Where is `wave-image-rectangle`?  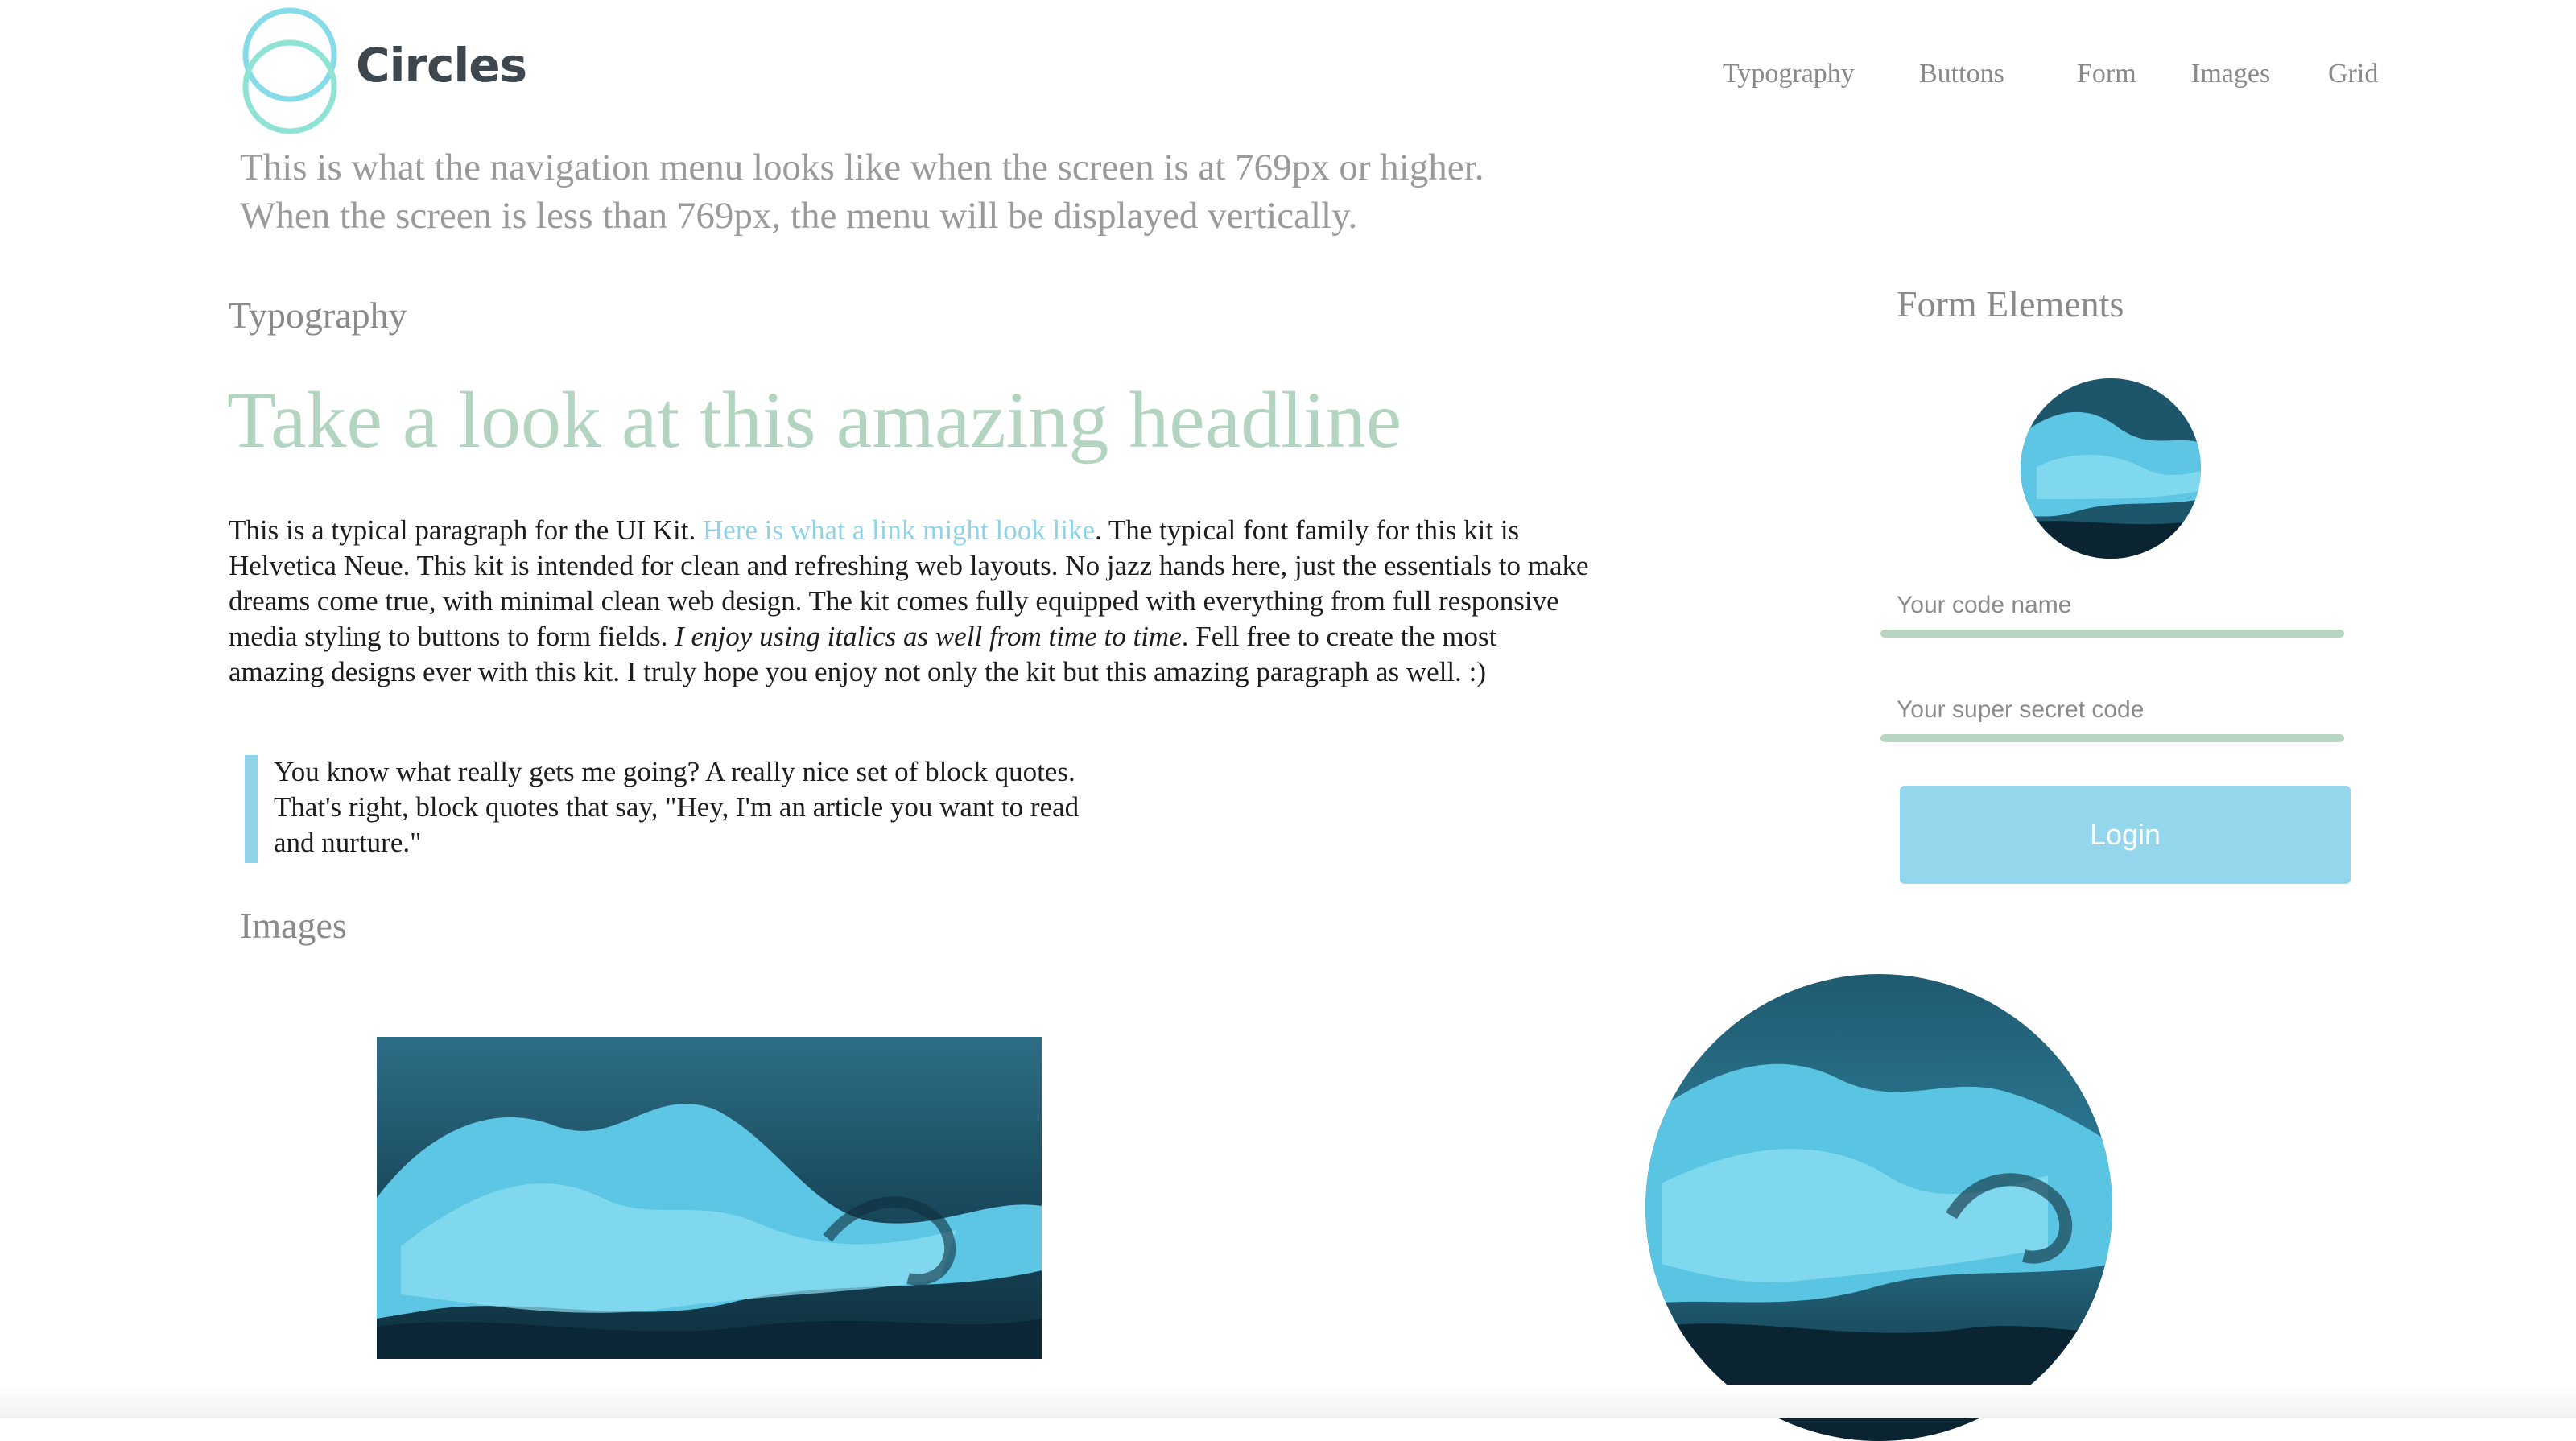 wave-image-rectangle is located at coordinates (709, 1198).